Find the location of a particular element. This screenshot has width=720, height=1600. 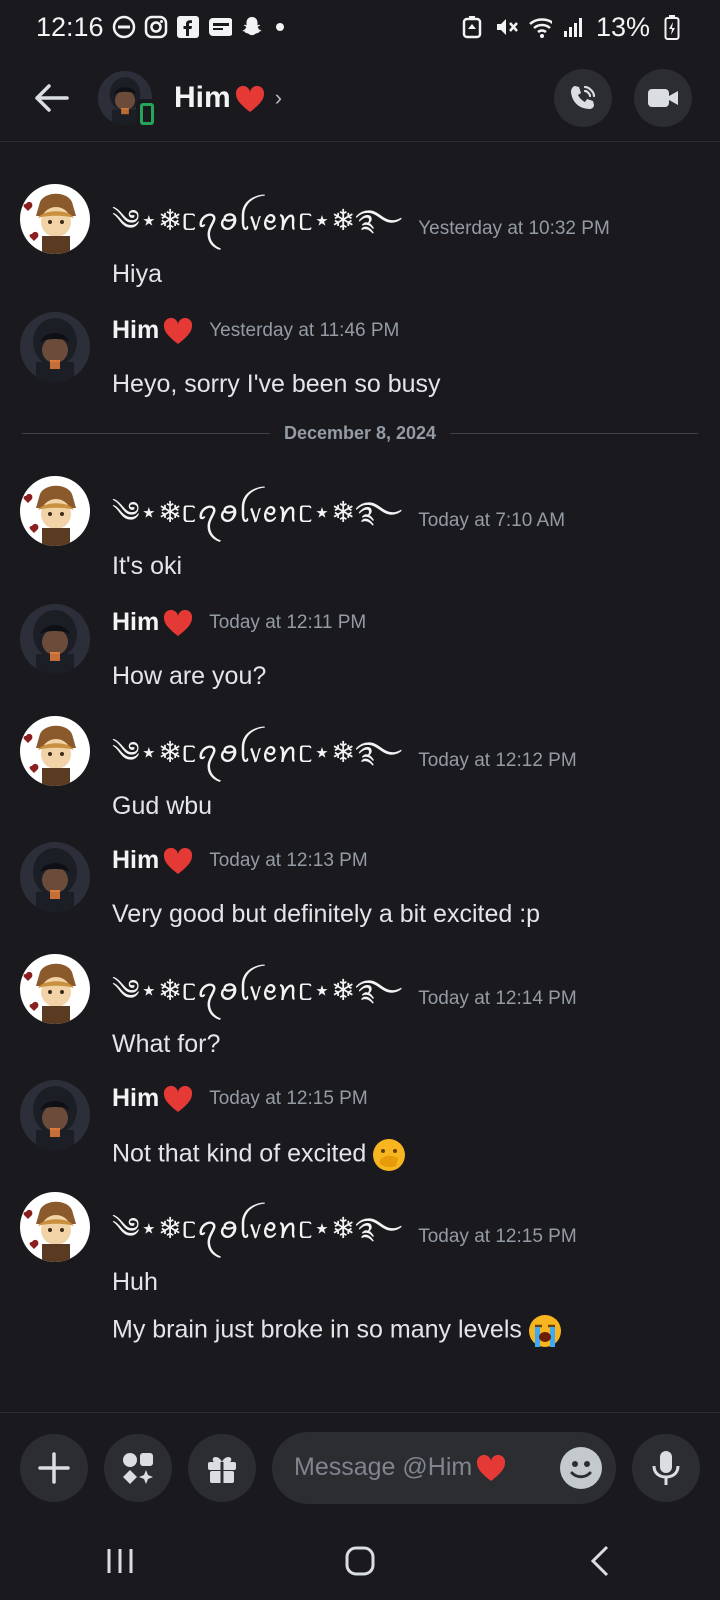

gift-button is located at coordinates (222, 1467).